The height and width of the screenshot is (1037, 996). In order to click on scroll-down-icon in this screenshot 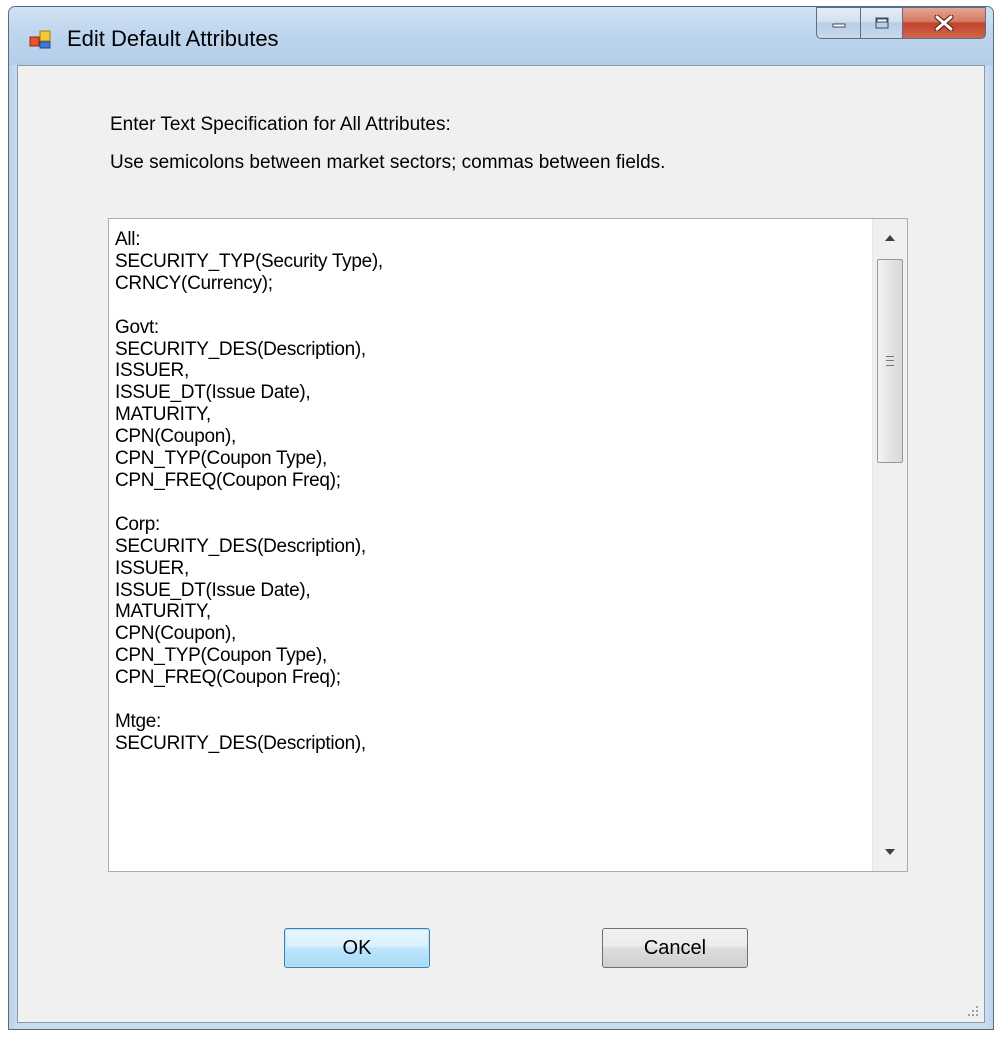, I will do `click(890, 852)`.